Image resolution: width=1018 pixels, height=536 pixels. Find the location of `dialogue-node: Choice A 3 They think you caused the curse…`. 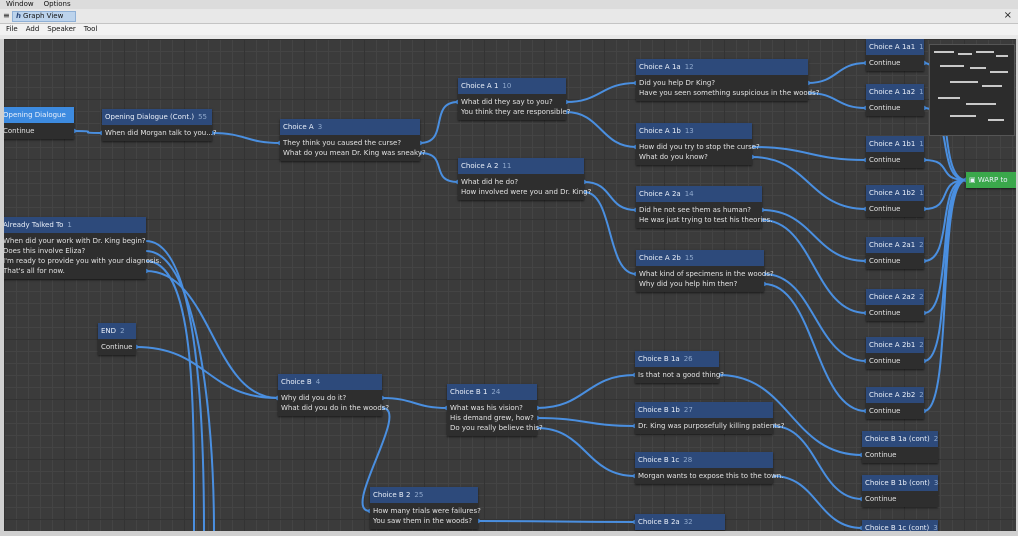

dialogue-node: Choice A 3 They think you caused the curse… is located at coordinates (353, 140).